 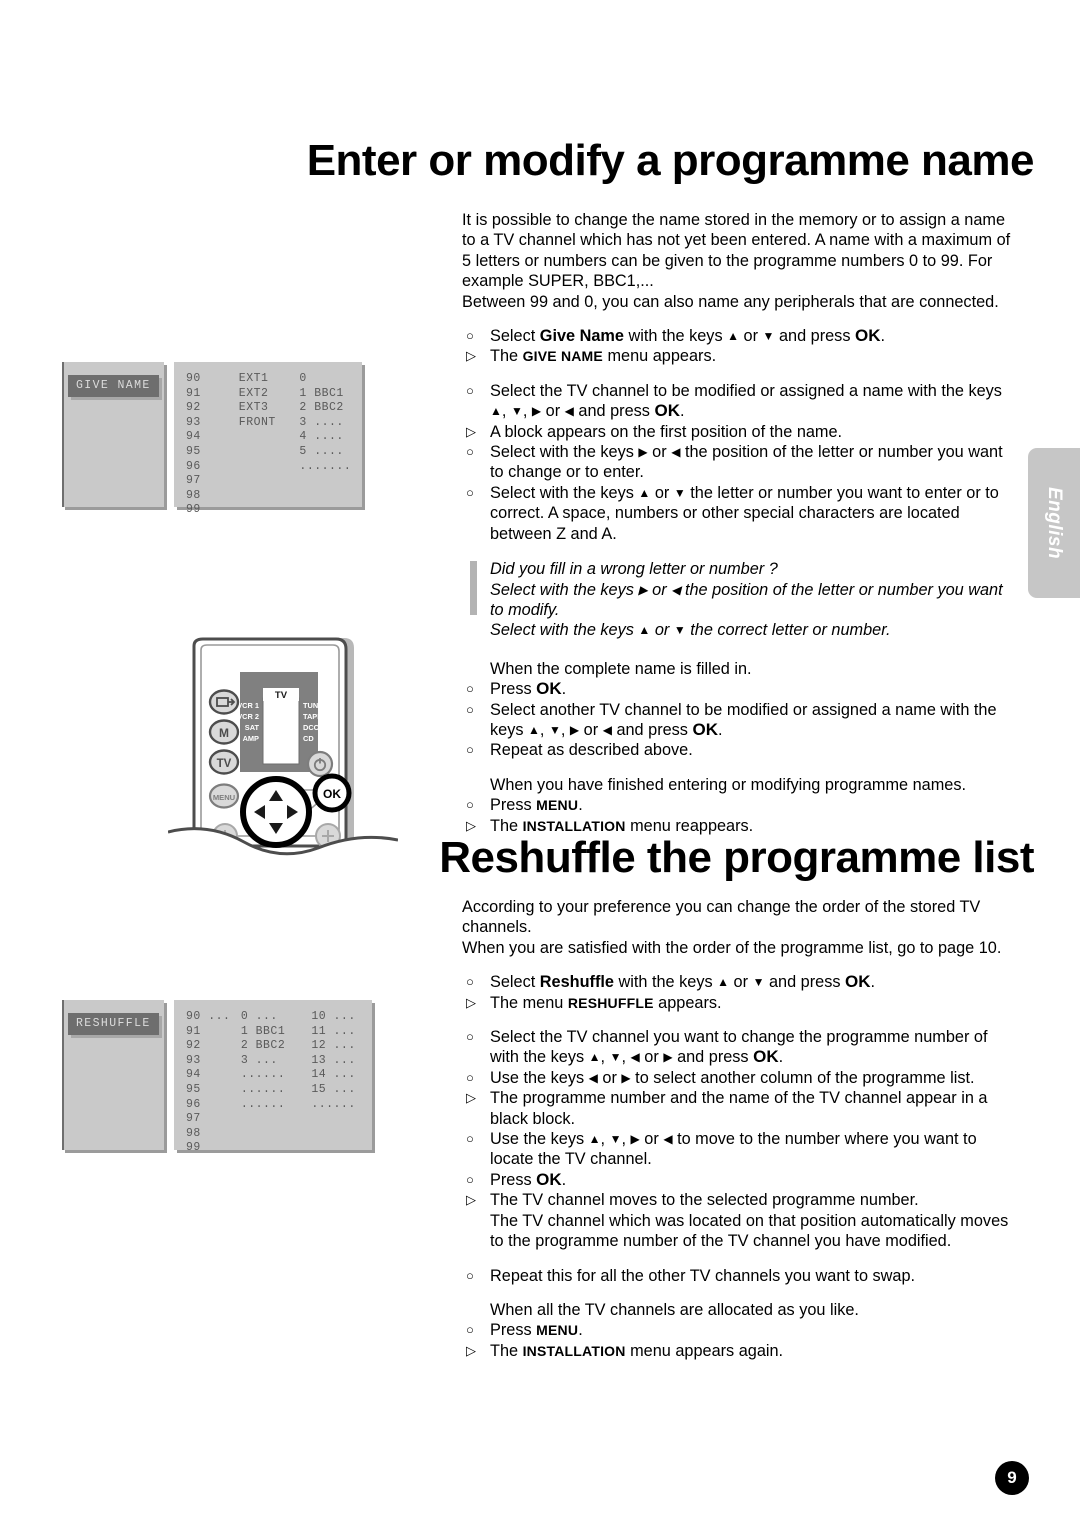 I want to click on cell: 96, so click(x=193, y=1104).